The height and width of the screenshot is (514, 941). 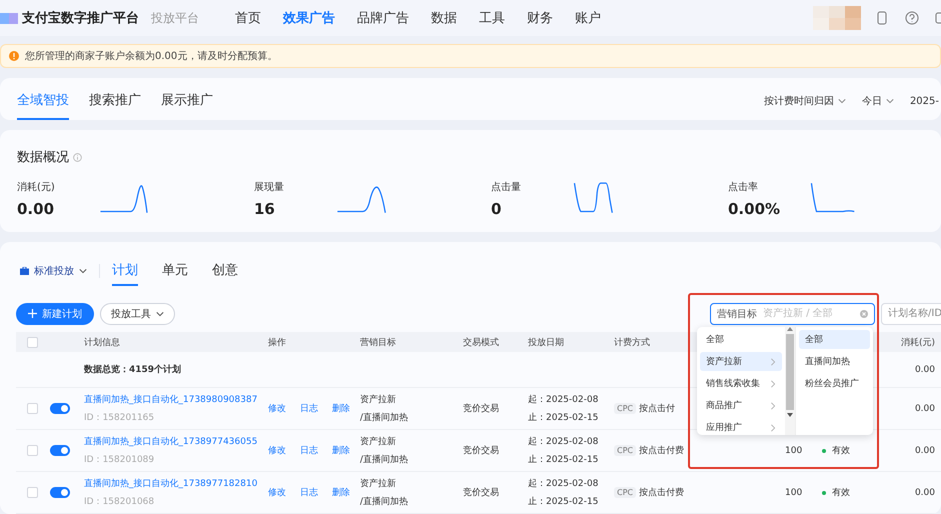 I want to click on plan-id: ID：158201165, so click(x=120, y=418).